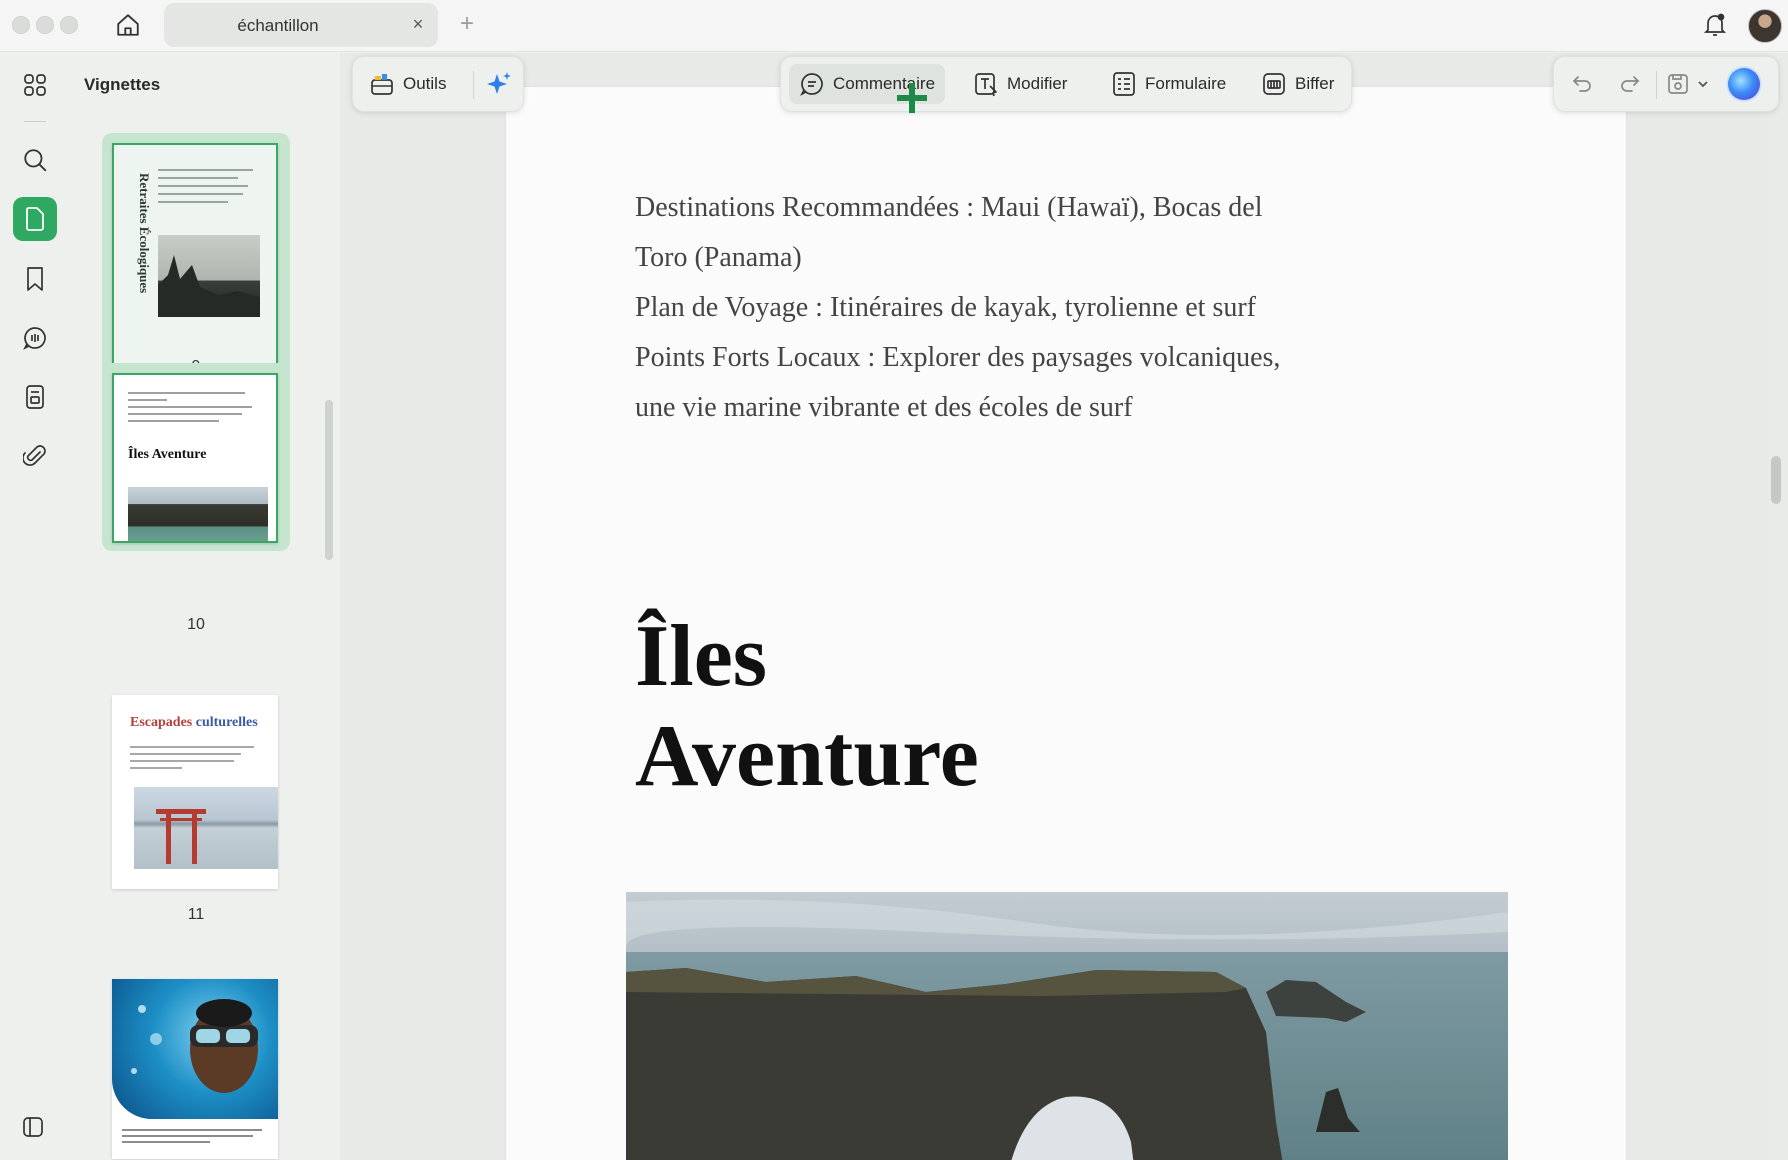  Describe the element at coordinates (1778, 606) in the screenshot. I see `right-edge-panel` at that location.